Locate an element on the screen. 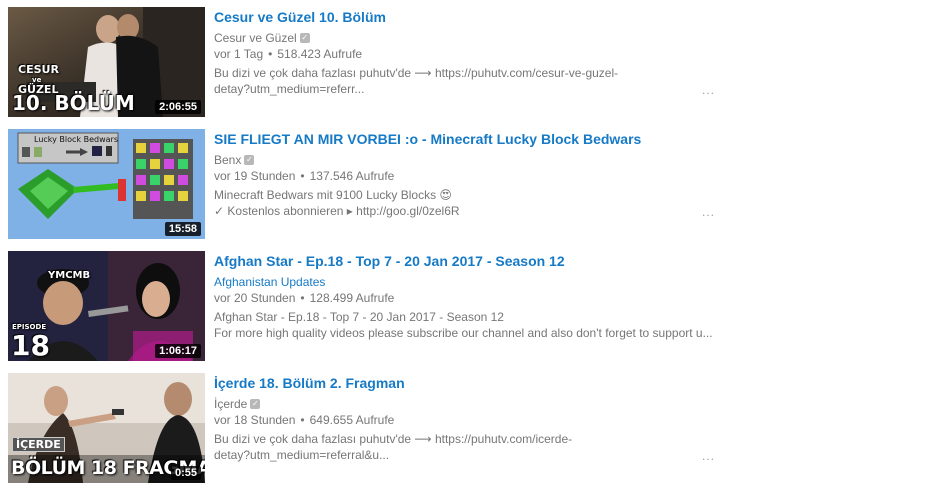 This screenshot has width=950, height=492. video-title: İçerde 18. Bölüm 2. Fragman is located at coordinates (464, 383).